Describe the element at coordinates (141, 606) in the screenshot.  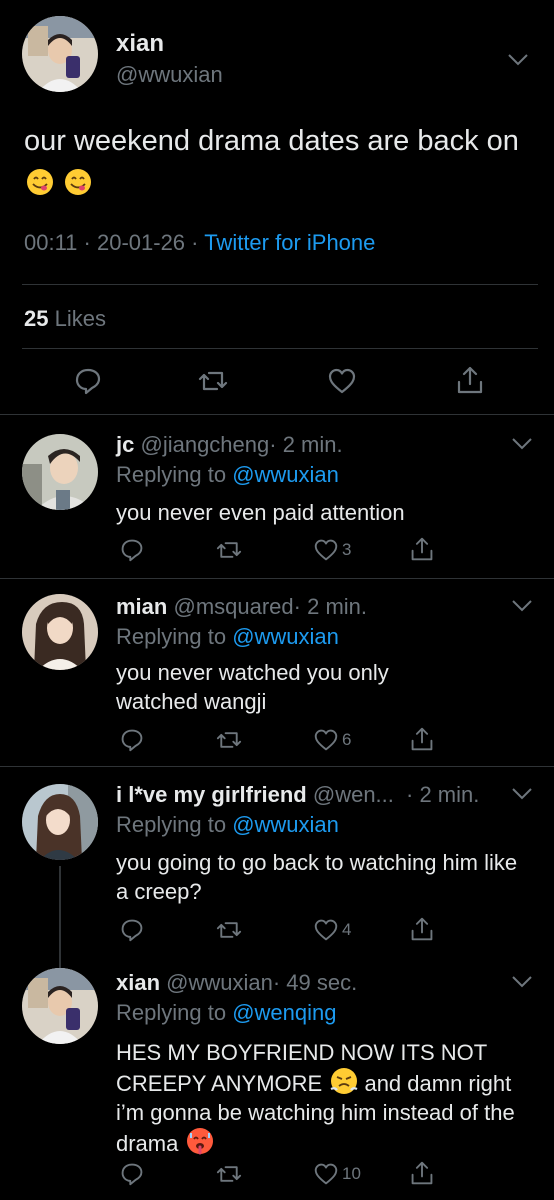
I see `reply-author-name: mian` at that location.